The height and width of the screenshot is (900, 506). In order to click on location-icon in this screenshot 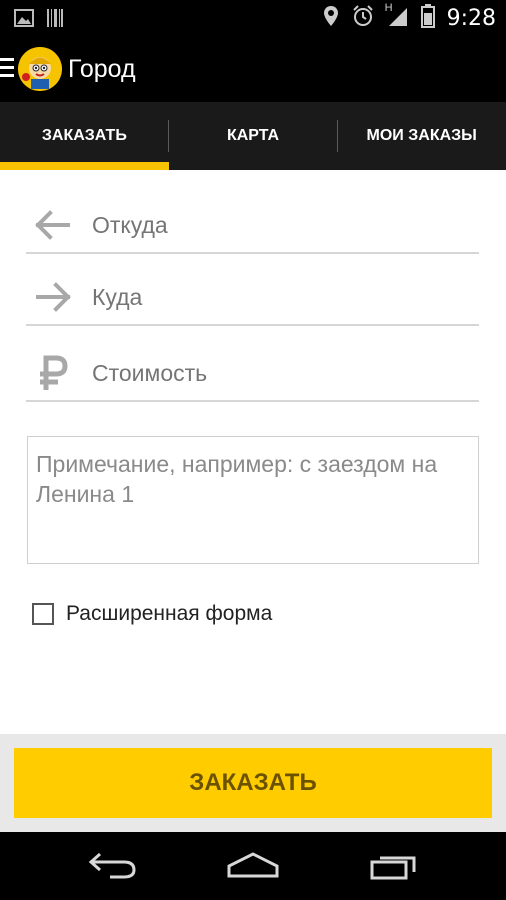, I will do `click(331, 18)`.